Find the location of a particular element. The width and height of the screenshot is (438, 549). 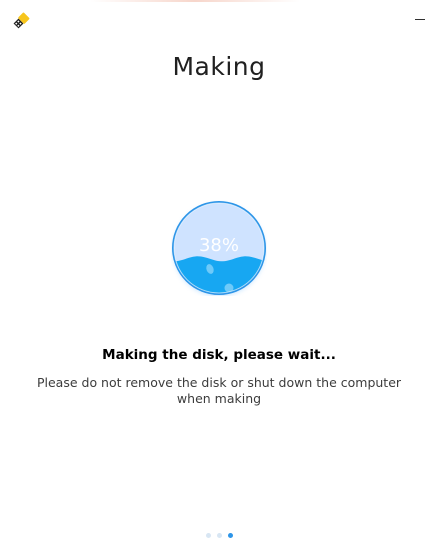

usb-disk-writer-icon is located at coordinates (21, 21).